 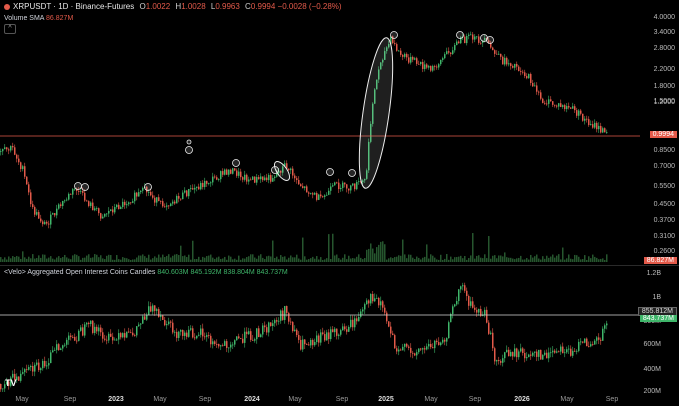 I want to click on time-tick-label: Sep, so click(x=612, y=399).